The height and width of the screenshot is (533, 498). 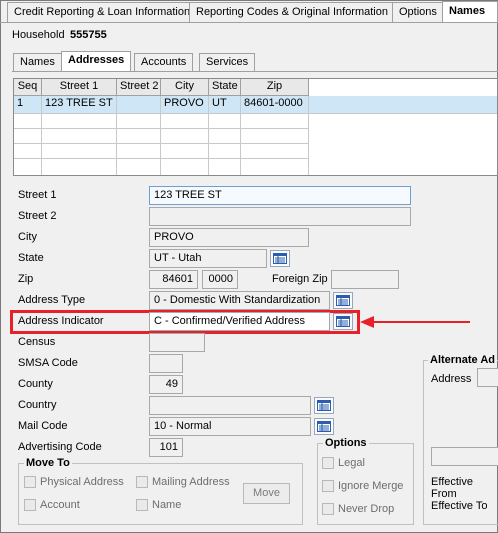 I want to click on physical-address-label: Physical Address, so click(x=82, y=482).